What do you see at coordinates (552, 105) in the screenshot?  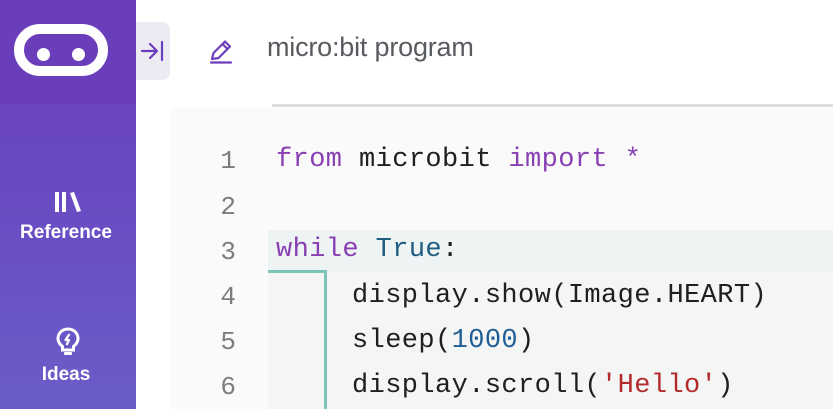 I see `header-divider` at bounding box center [552, 105].